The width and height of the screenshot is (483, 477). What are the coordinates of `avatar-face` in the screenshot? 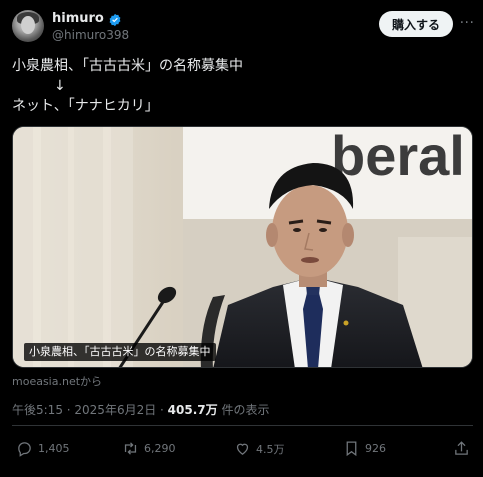 It's located at (28, 25).